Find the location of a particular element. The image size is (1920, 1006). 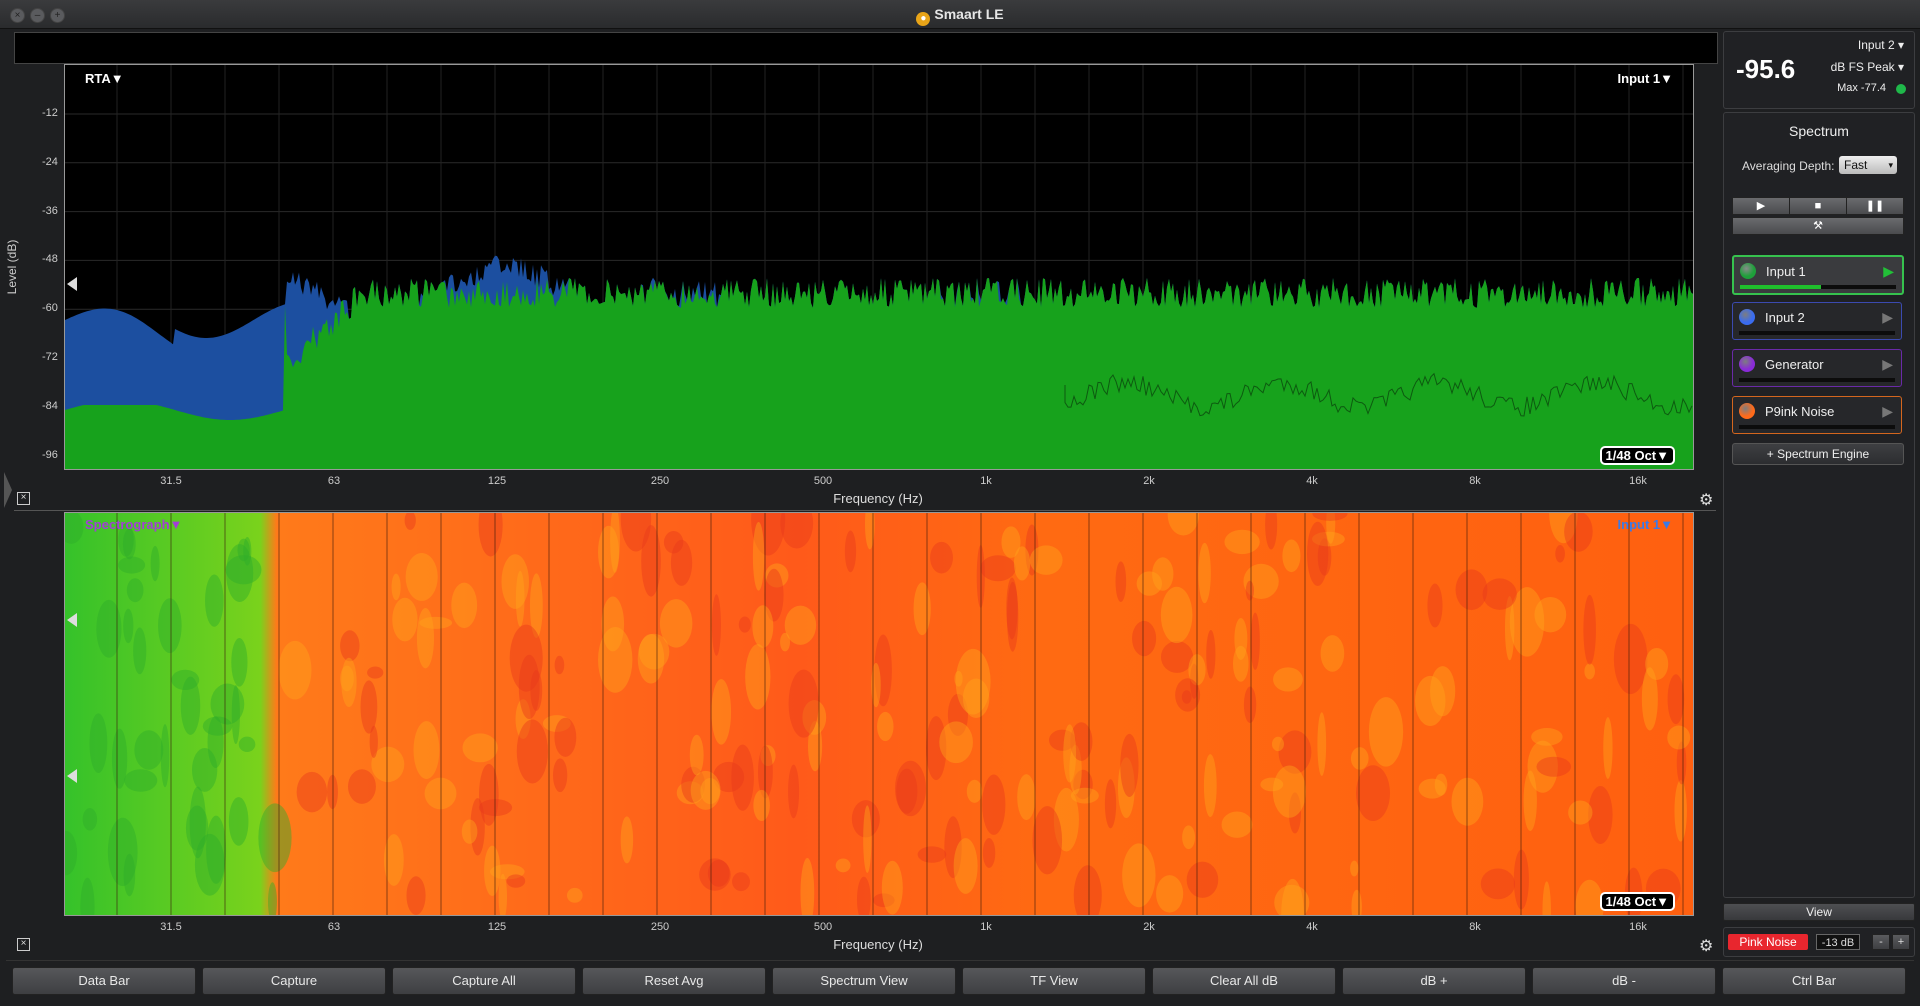

pause-button: ❚❚ is located at coordinates (1875, 206).